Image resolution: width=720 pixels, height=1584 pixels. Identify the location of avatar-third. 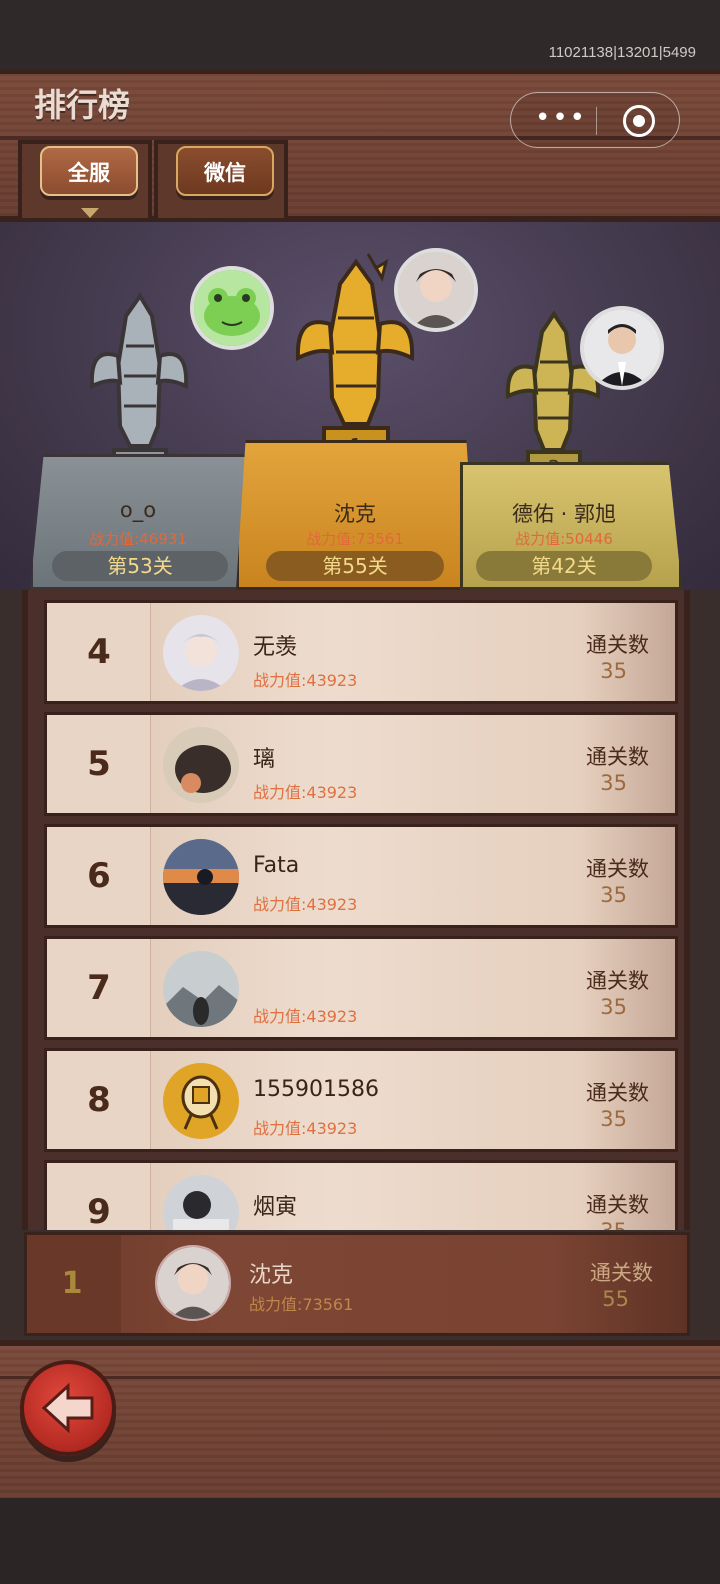
(622, 348).